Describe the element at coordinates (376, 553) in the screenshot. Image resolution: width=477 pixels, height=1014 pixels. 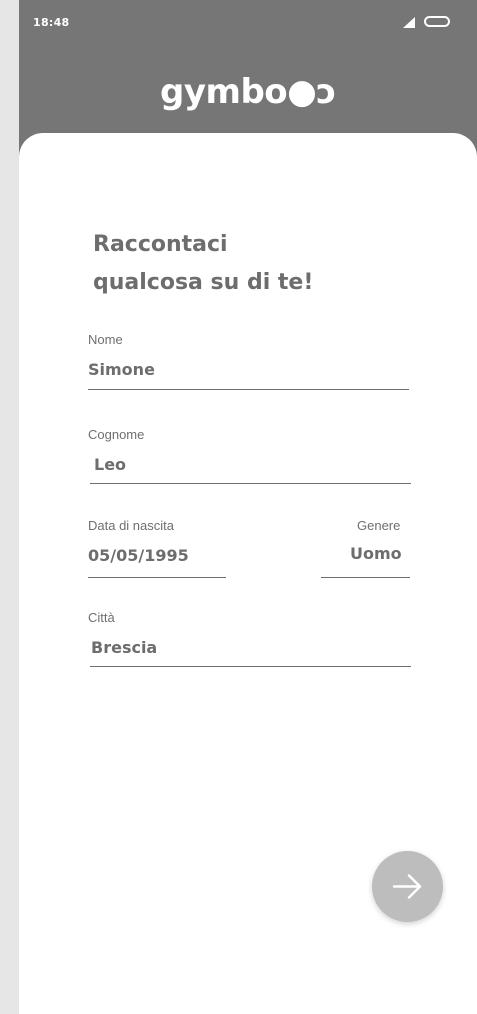
I see `genere-select: Uomo` at that location.